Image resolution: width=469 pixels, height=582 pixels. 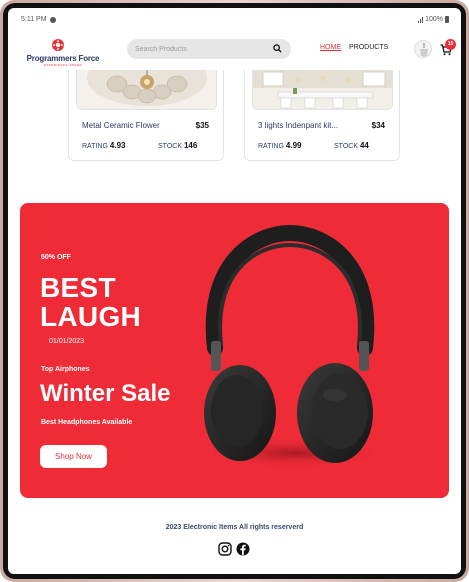 What do you see at coordinates (34, 19) in the screenshot?
I see `status-time: 5:11 PM` at bounding box center [34, 19].